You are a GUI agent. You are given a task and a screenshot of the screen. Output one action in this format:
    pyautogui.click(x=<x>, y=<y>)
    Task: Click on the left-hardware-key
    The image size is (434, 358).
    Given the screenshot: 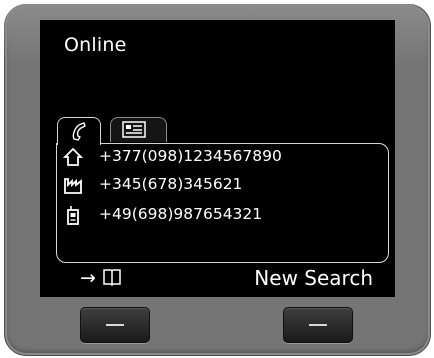 What is the action you would take?
    pyautogui.click(x=115, y=325)
    